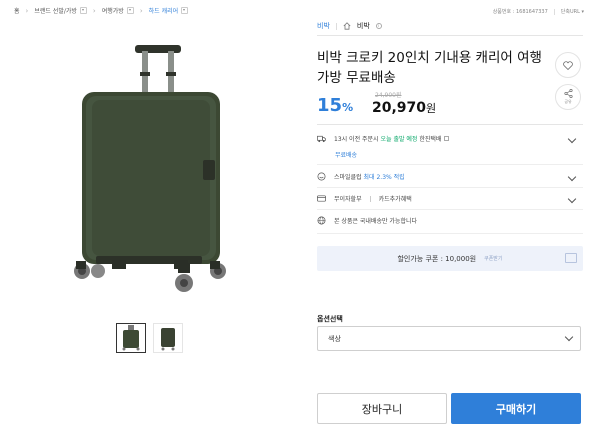  What do you see at coordinates (399, 108) in the screenshot?
I see `price-number: 20,970` at bounding box center [399, 108].